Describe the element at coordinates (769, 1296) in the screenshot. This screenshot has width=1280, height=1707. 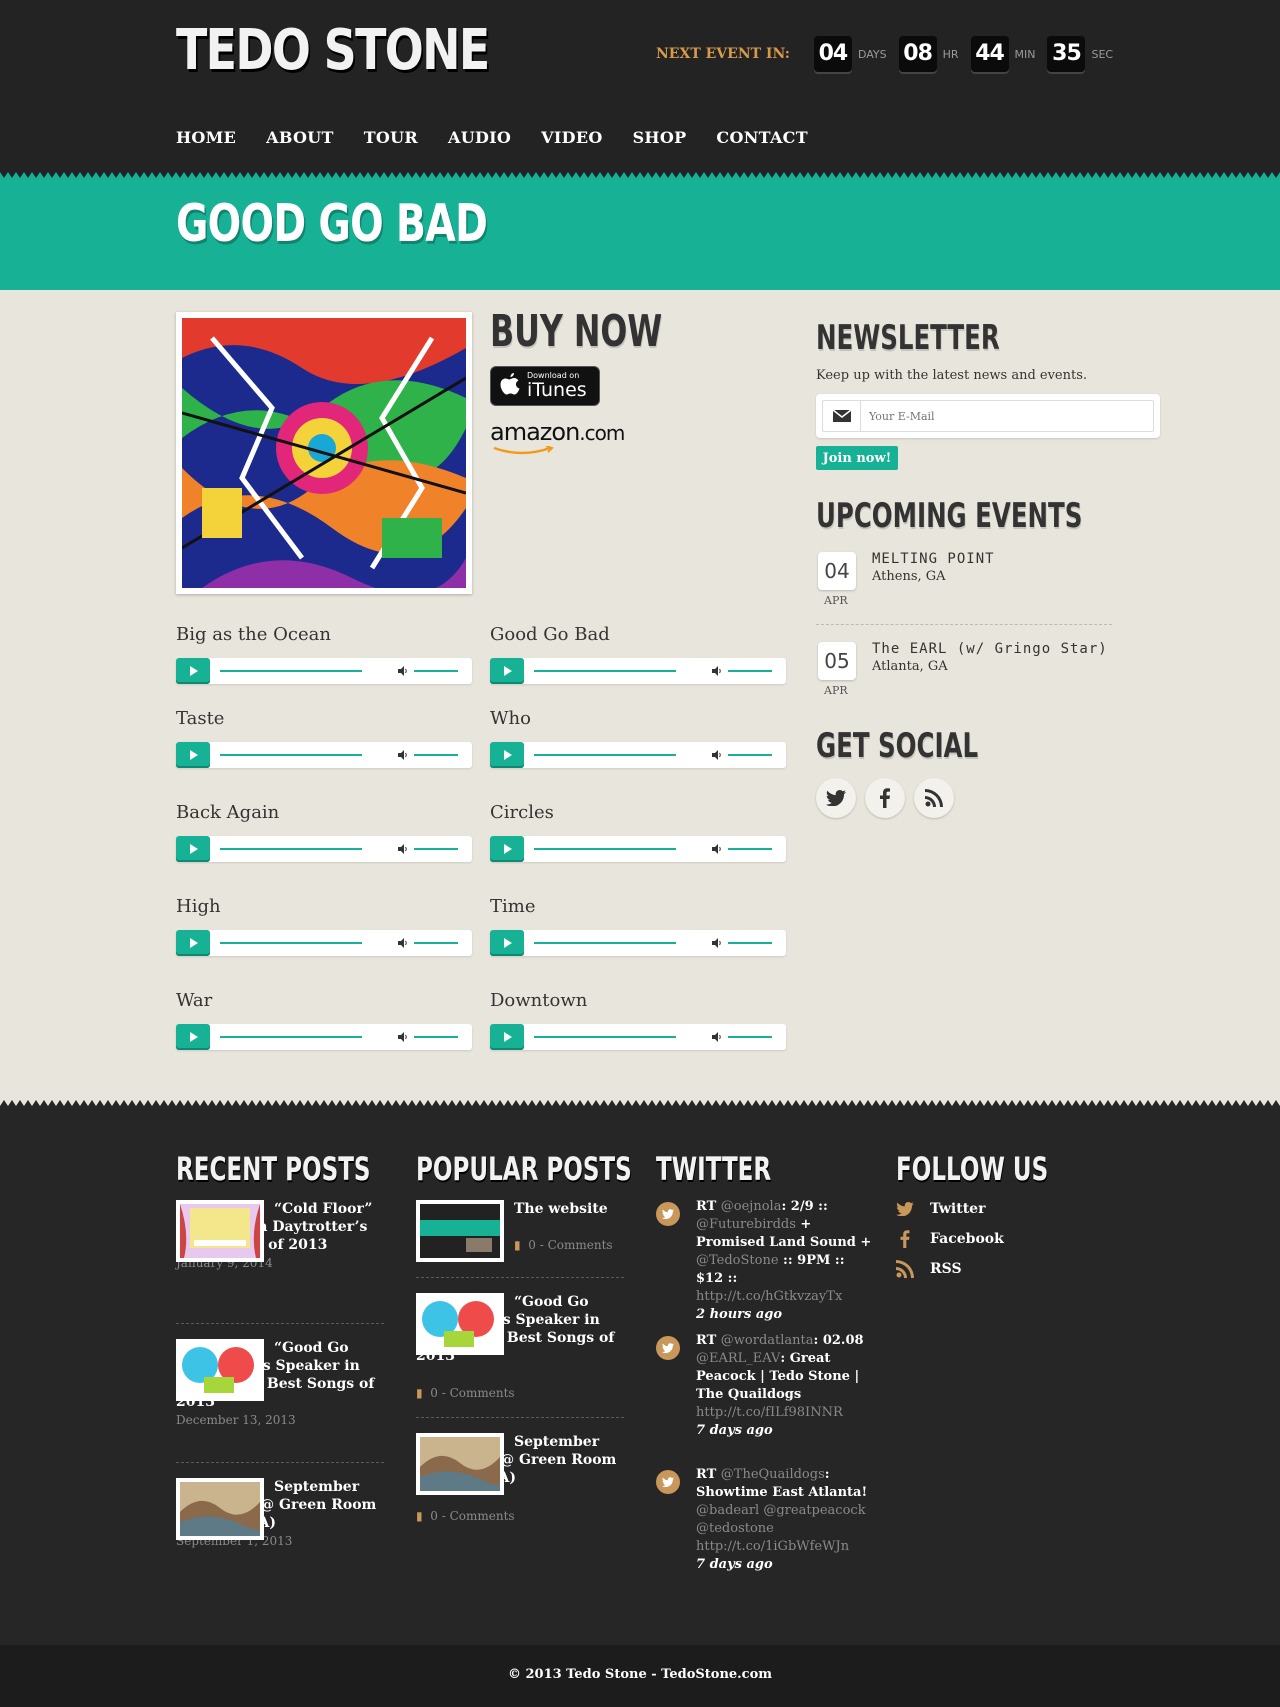
I see `tweet-link: http://t.co/hGtkvzayTx` at that location.